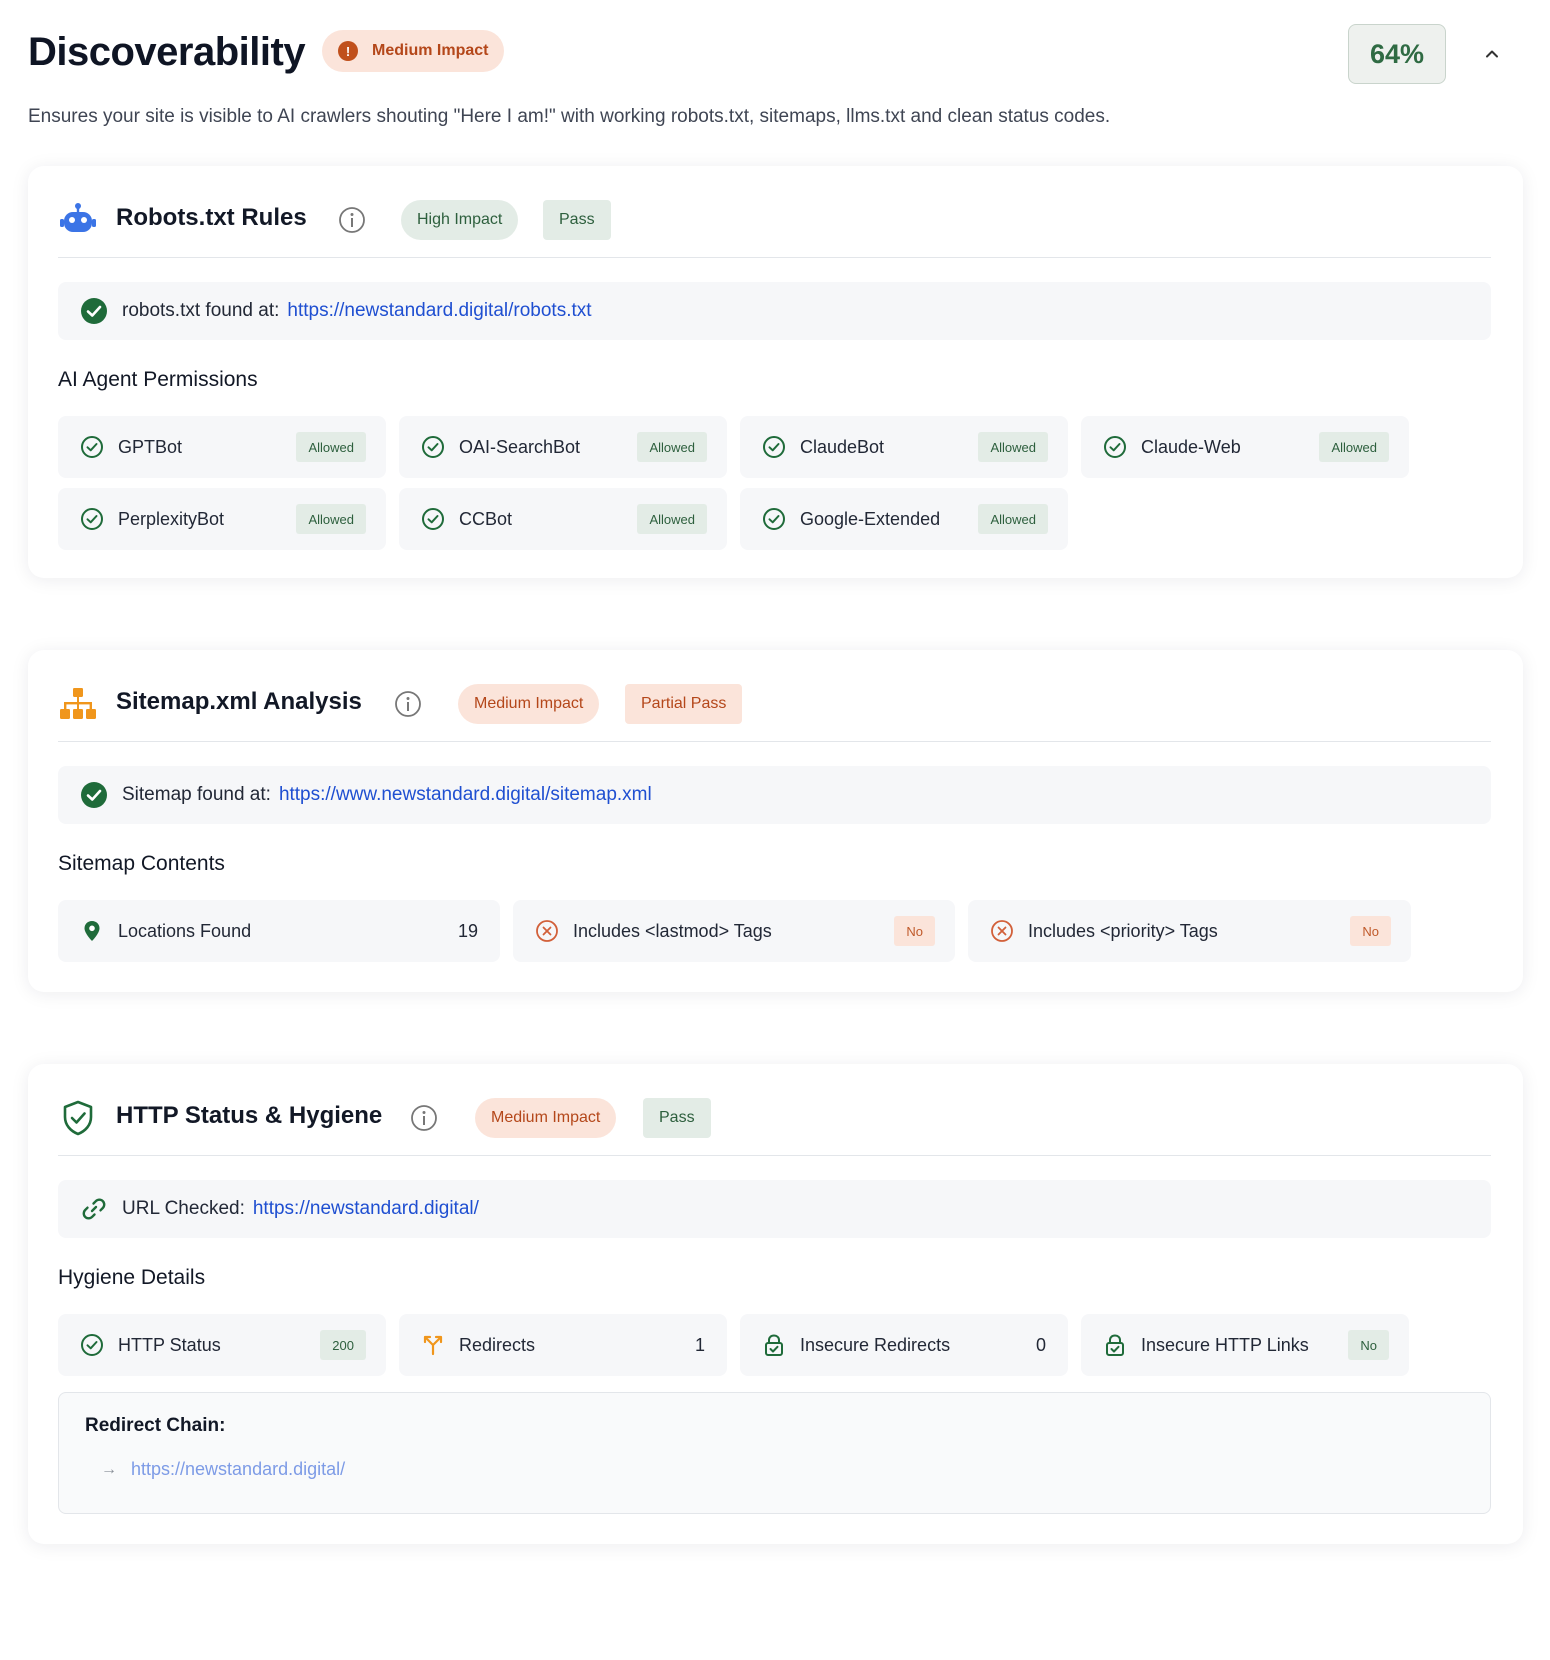  Describe the element at coordinates (348, 51) in the screenshot. I see `alert-icon: !` at that location.